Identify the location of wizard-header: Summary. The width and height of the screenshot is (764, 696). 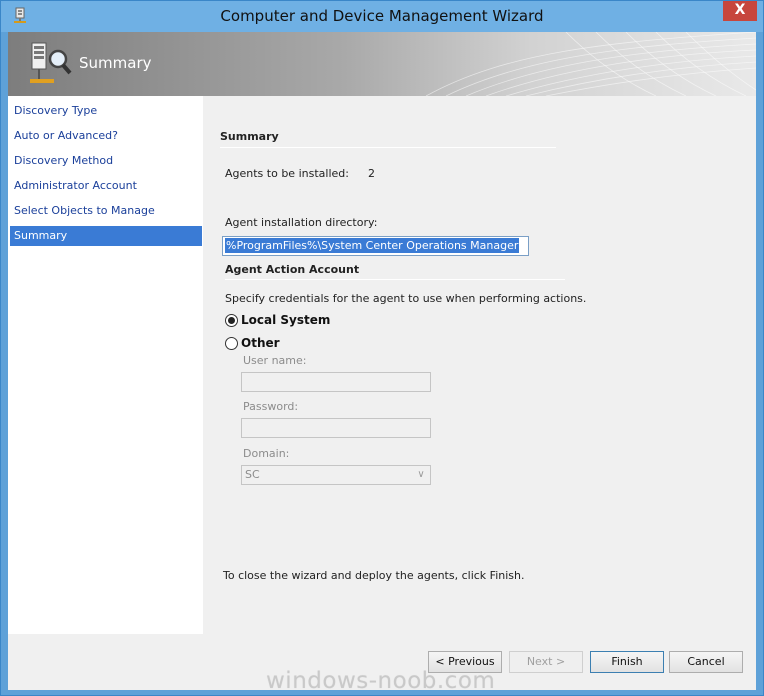
(382, 64).